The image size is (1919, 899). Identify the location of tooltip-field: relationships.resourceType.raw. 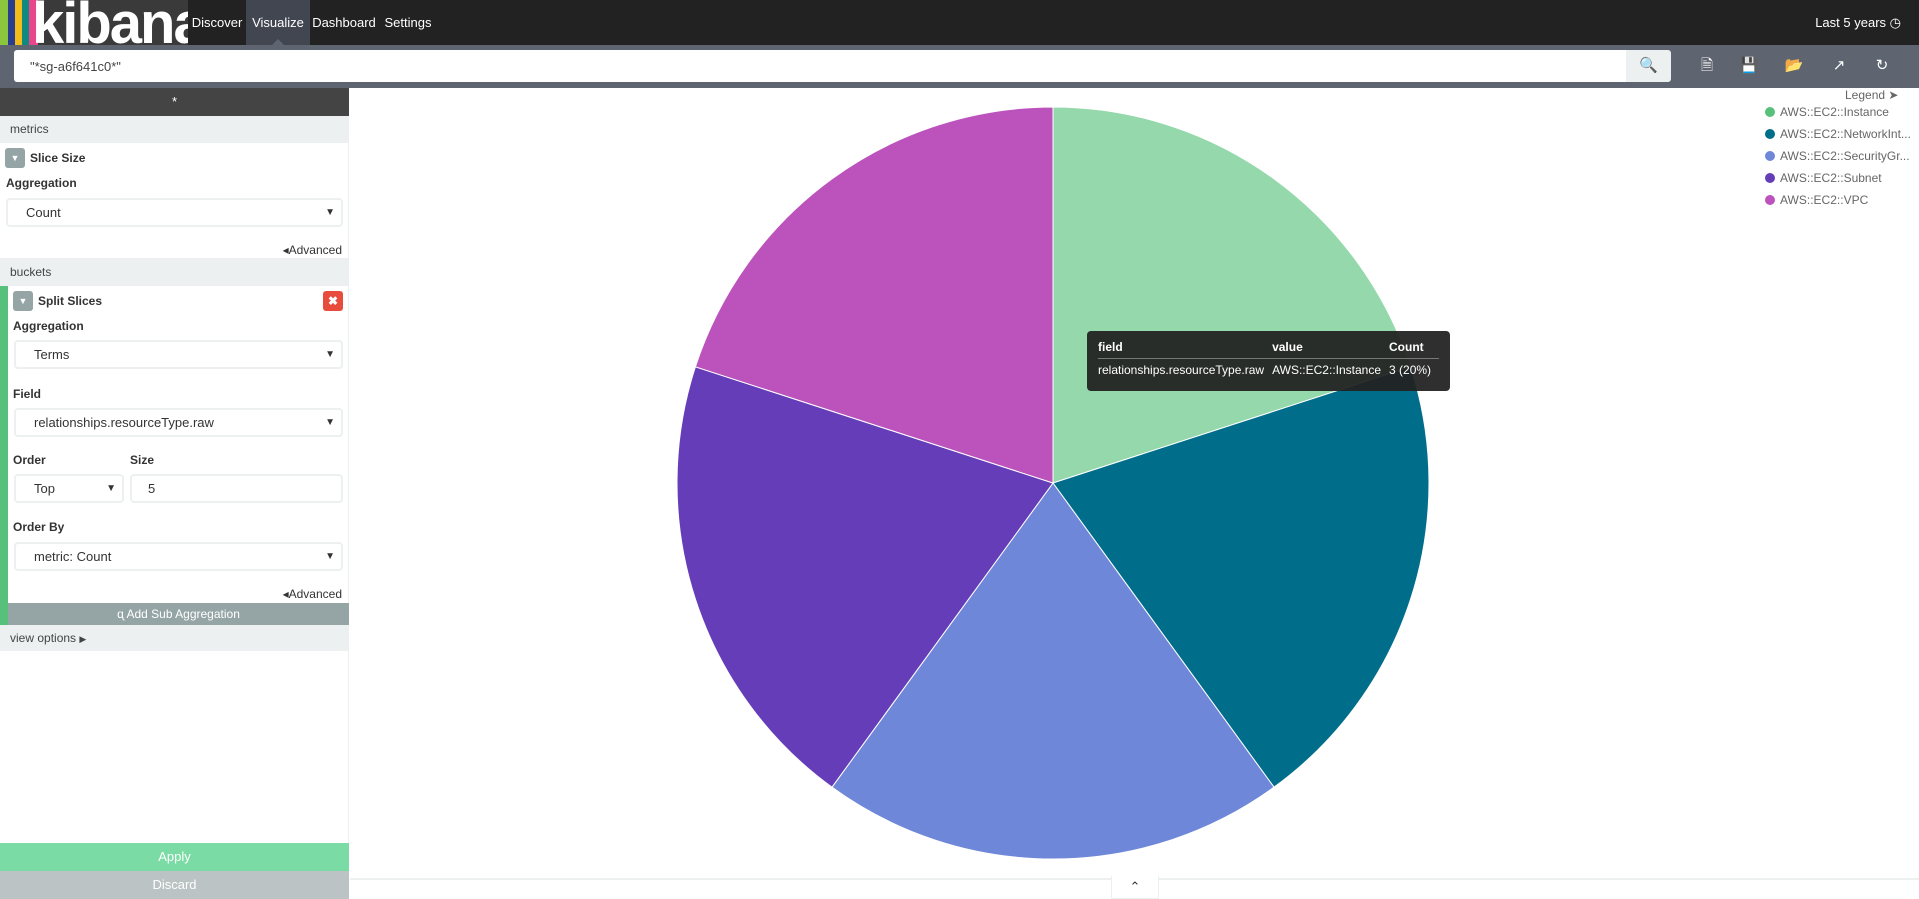
(1181, 370).